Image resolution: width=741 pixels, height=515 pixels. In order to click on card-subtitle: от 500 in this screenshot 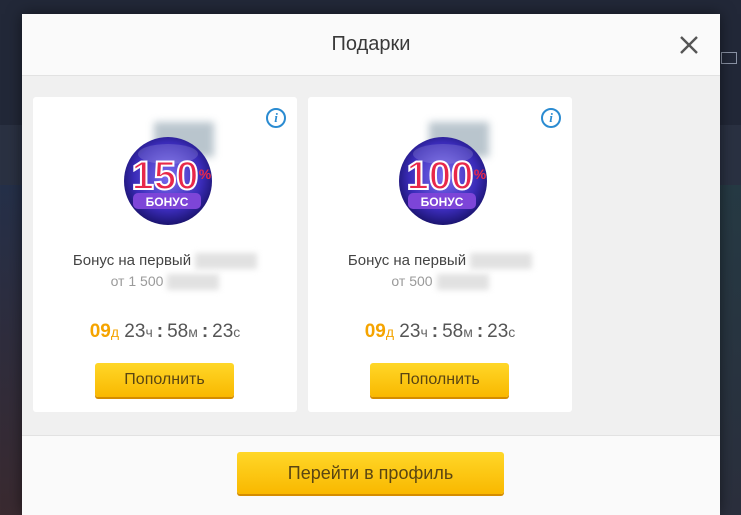, I will do `click(440, 282)`.